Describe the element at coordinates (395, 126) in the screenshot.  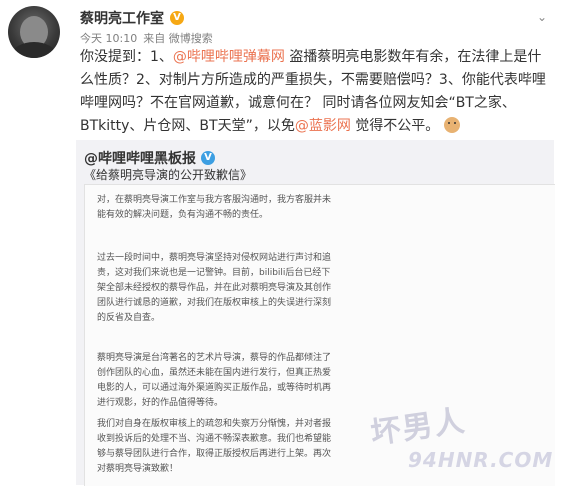
I see `content-text-3: 觉得不公平。` at that location.